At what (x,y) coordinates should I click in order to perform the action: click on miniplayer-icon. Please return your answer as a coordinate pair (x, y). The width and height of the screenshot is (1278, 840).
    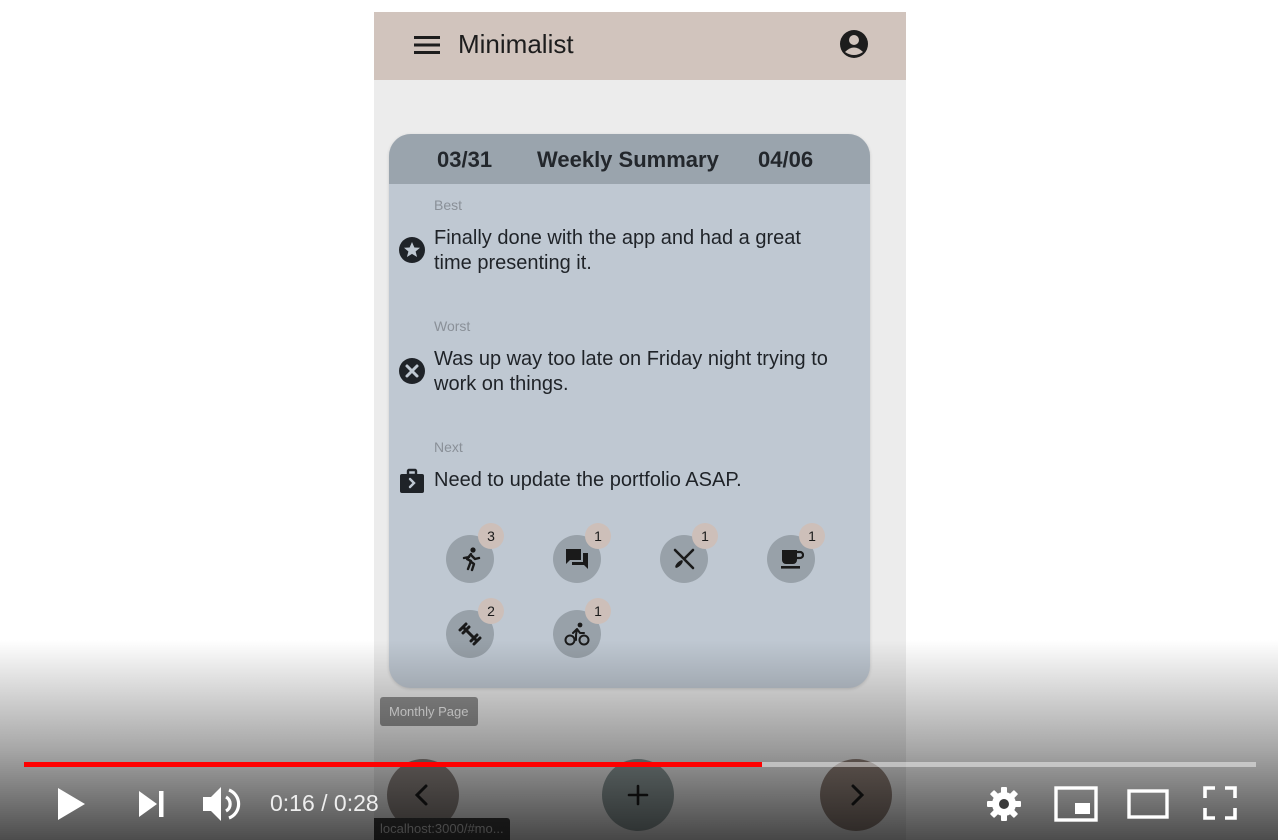
    Looking at the image, I should click on (1076, 804).